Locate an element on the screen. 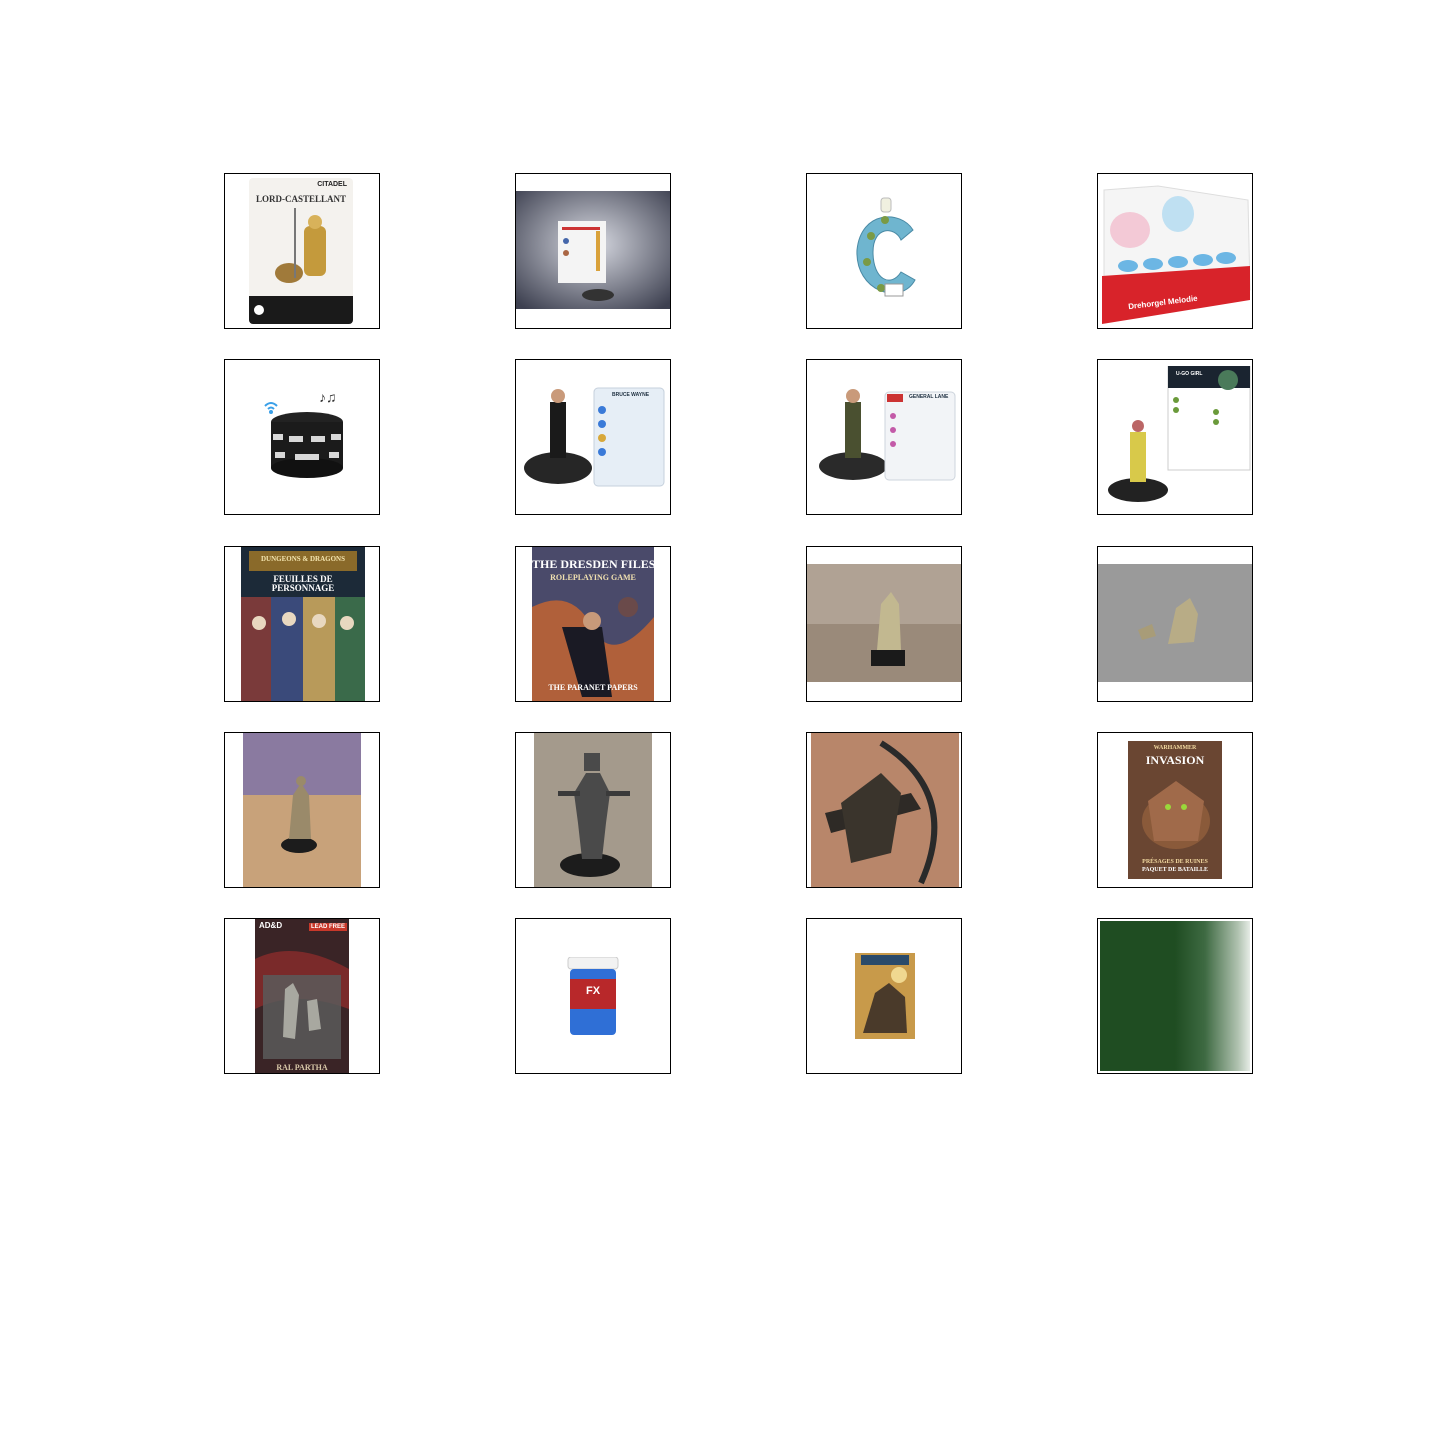 The width and height of the screenshot is (1440, 1440). product-tile-letter-c is located at coordinates (884, 251).